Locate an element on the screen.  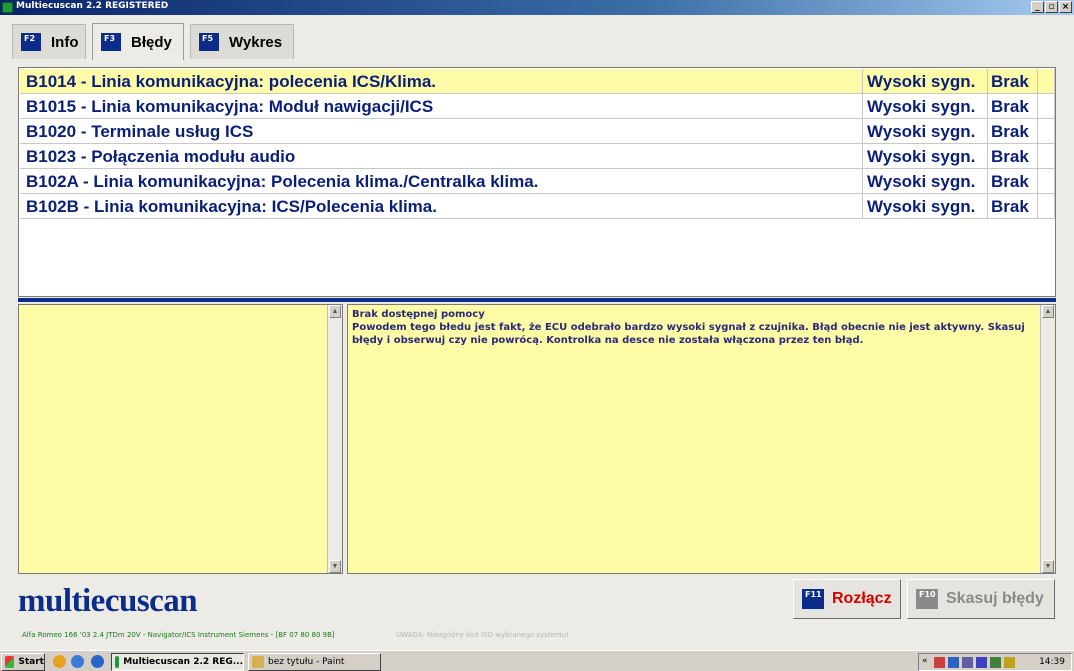
maximize-button: ▫ is located at coordinates (1051, 7).